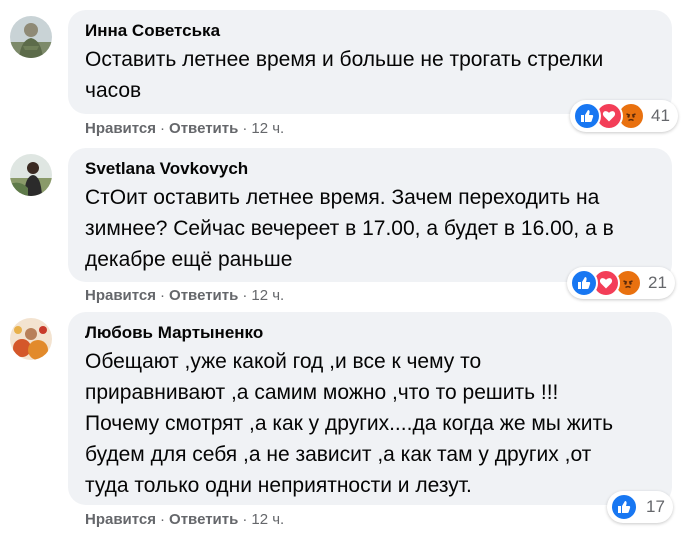  What do you see at coordinates (370, 333) in the screenshot?
I see `comment-author: Любовь Мартыненко` at bounding box center [370, 333].